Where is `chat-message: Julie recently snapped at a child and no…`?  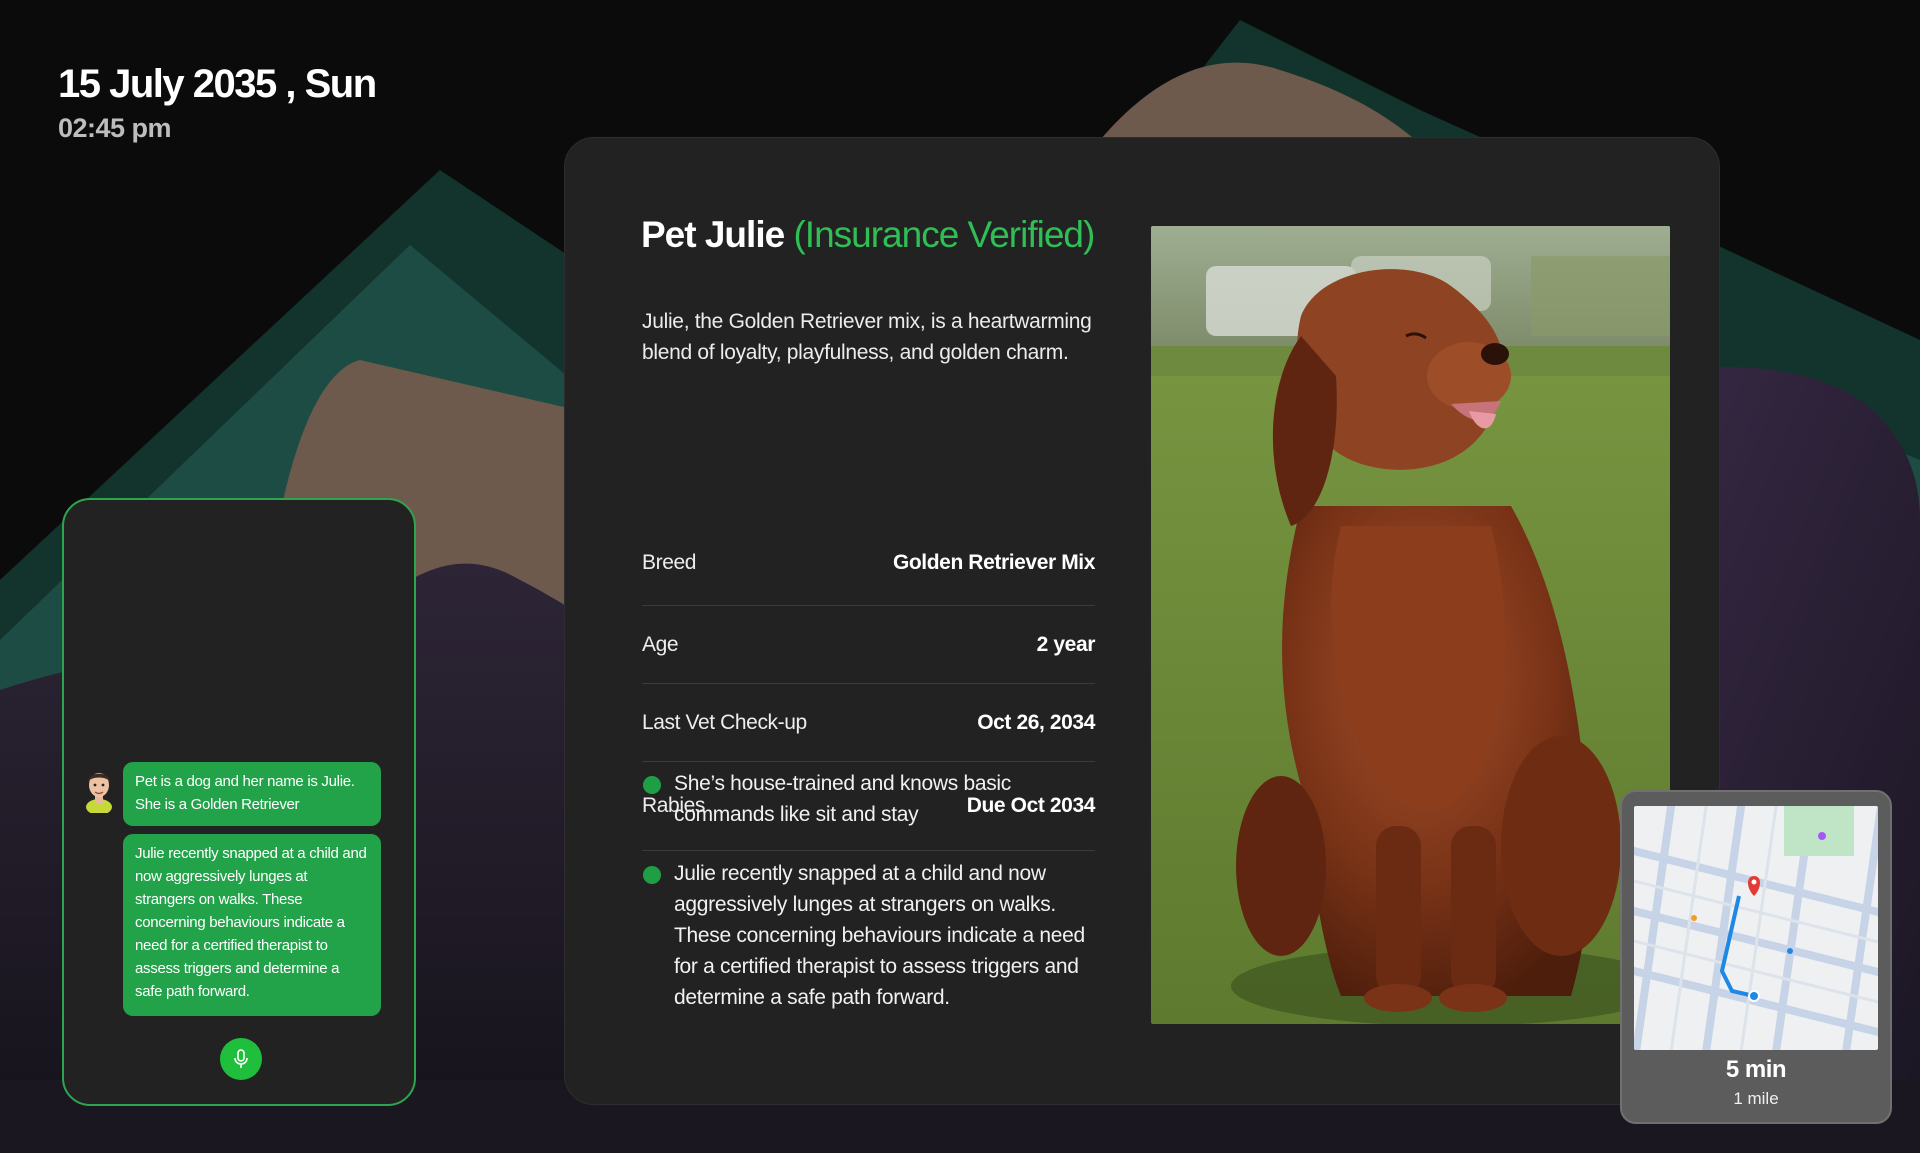 chat-message: Julie recently snapped at a child and no… is located at coordinates (252, 925).